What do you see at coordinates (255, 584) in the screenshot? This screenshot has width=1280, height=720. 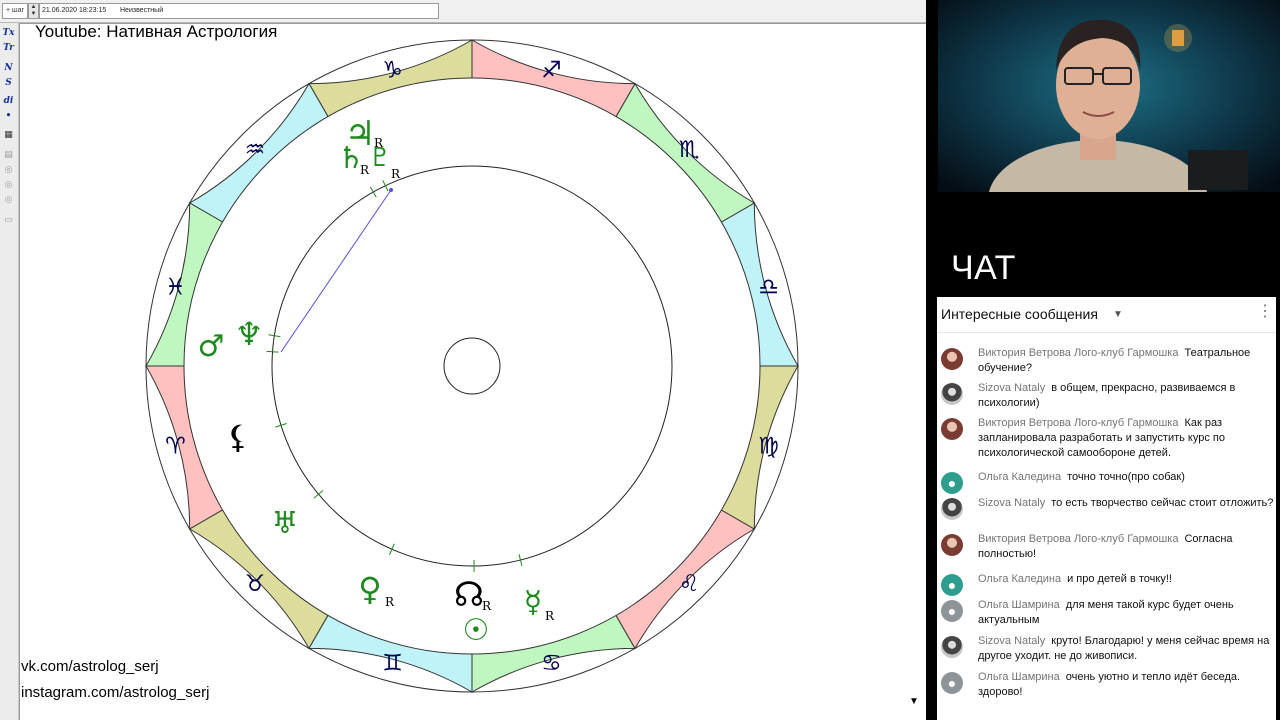 I see `taurus-icon: ♉` at bounding box center [255, 584].